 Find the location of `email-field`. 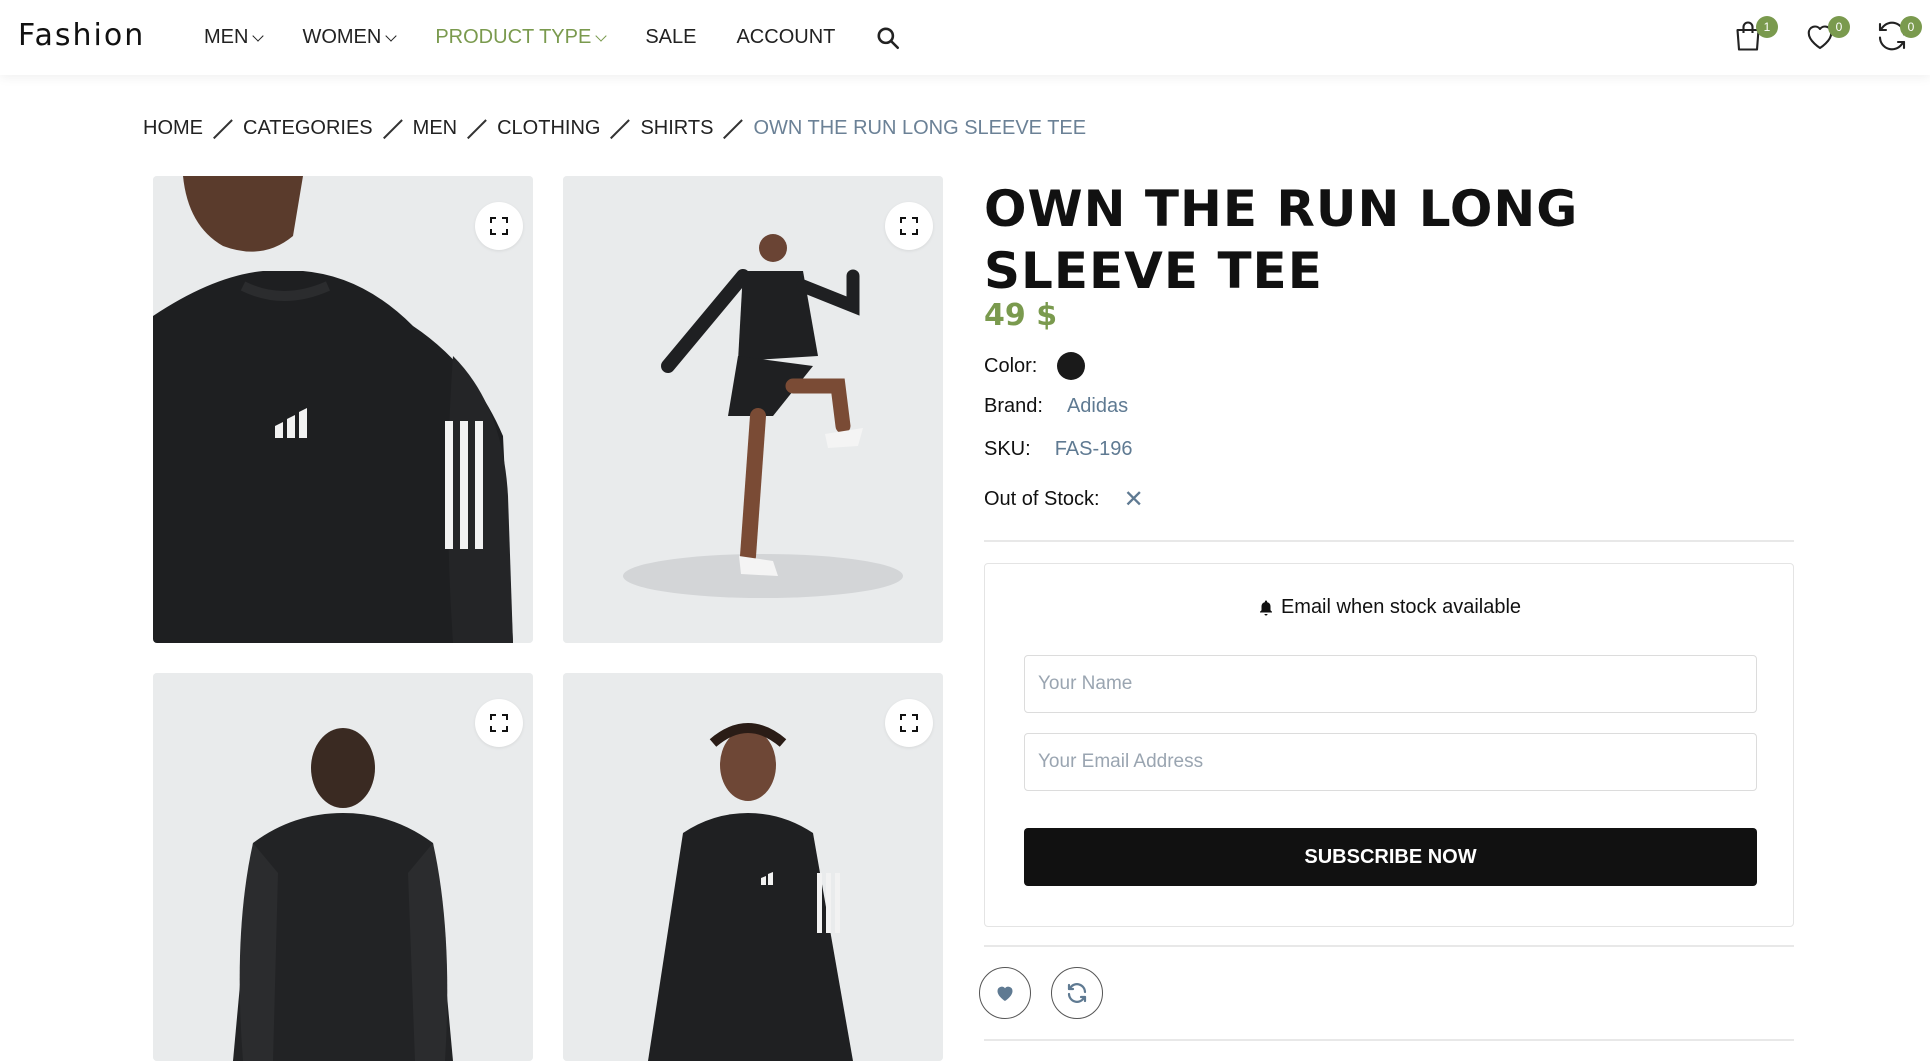

email-field is located at coordinates (1390, 762).